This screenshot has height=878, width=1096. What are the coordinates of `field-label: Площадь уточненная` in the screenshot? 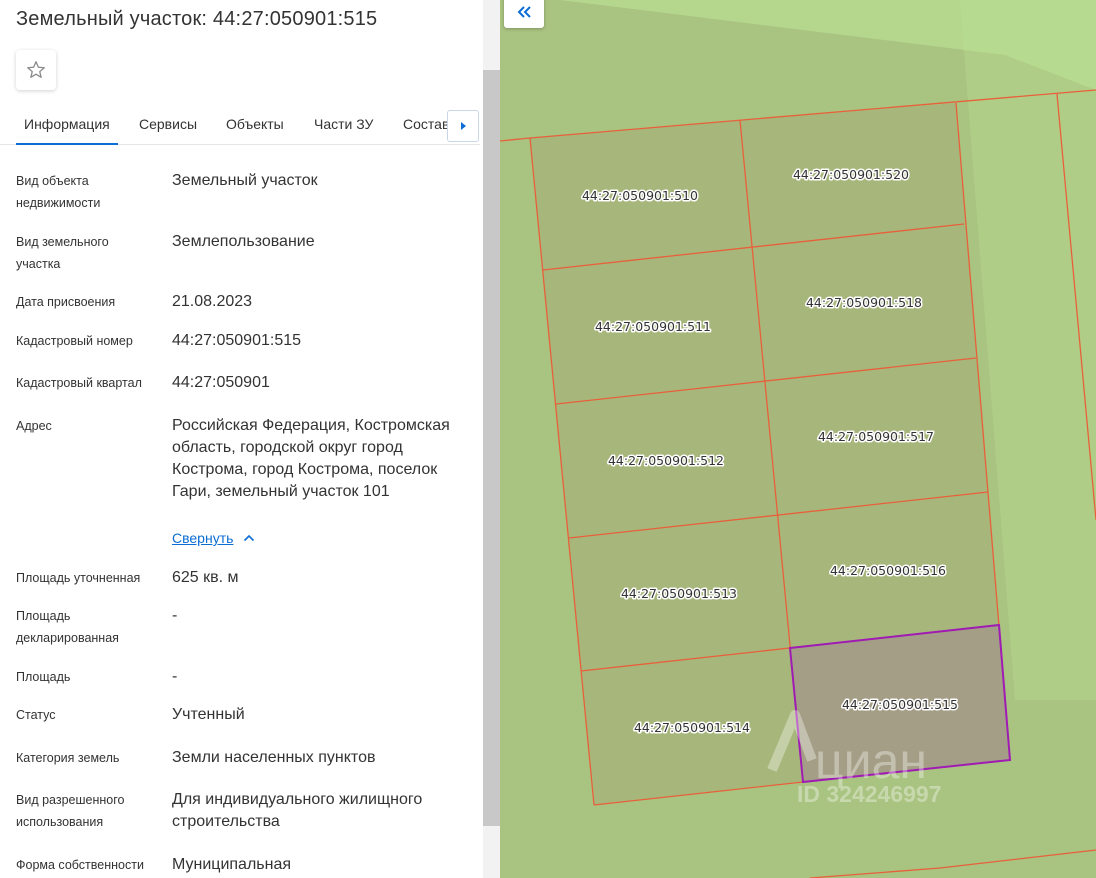 It's located at (78, 578).